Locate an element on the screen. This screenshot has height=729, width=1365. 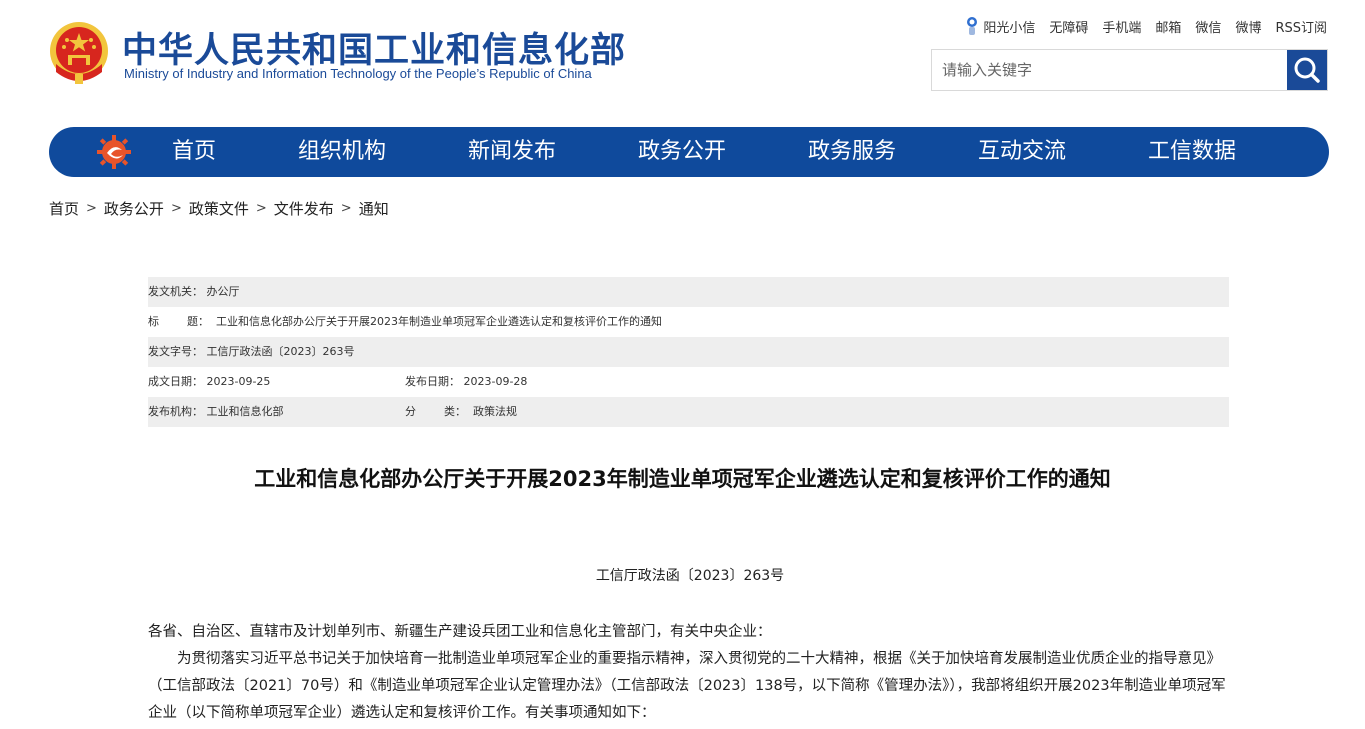
nav-item-news: 新闻发布 is located at coordinates (512, 152).